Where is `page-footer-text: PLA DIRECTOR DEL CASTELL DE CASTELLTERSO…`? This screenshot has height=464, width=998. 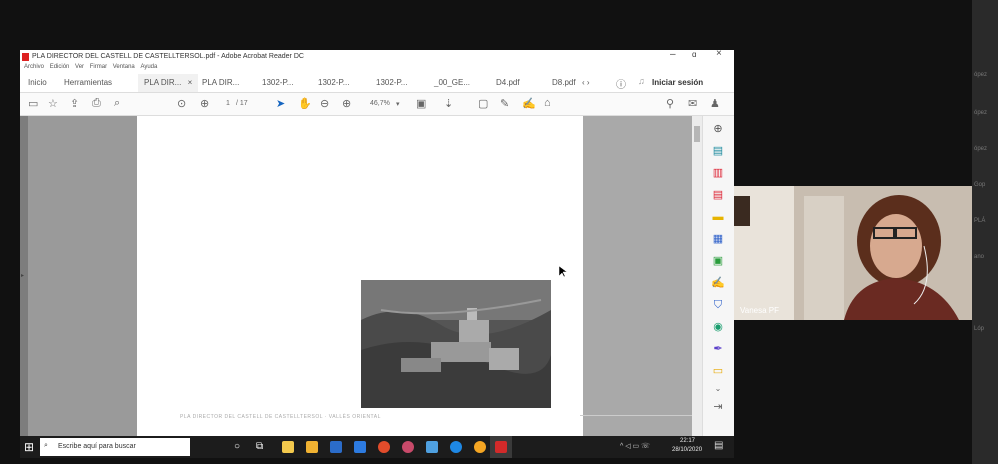 page-footer-text: PLA DIRECTOR DEL CASTELL DE CASTELLTERSO… is located at coordinates (280, 417).